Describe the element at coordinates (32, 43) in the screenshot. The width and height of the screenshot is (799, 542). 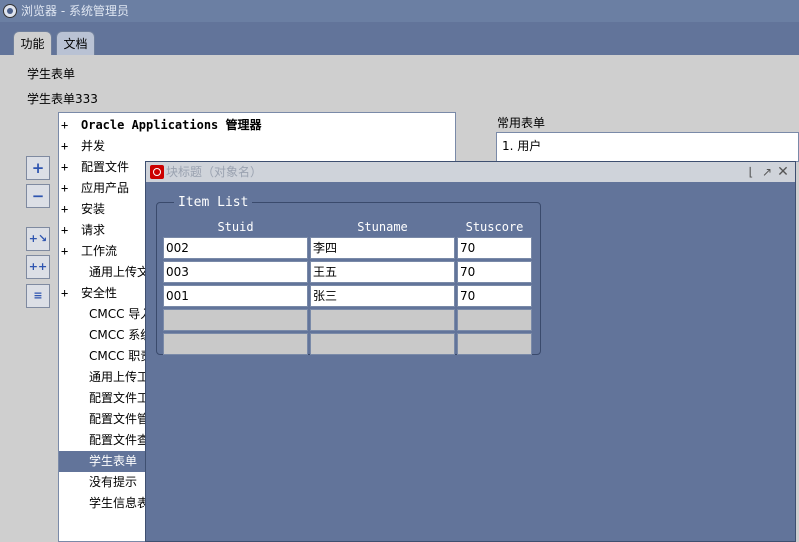
I see `tab-functions: 功能` at that location.